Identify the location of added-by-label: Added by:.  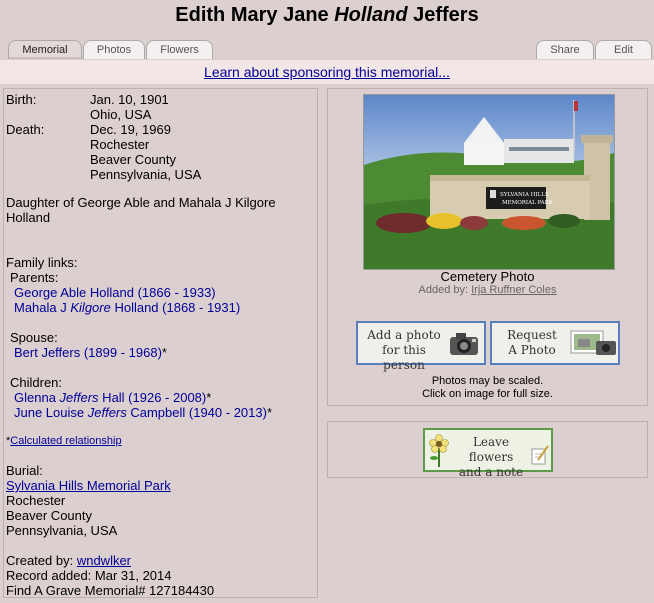
(445, 290).